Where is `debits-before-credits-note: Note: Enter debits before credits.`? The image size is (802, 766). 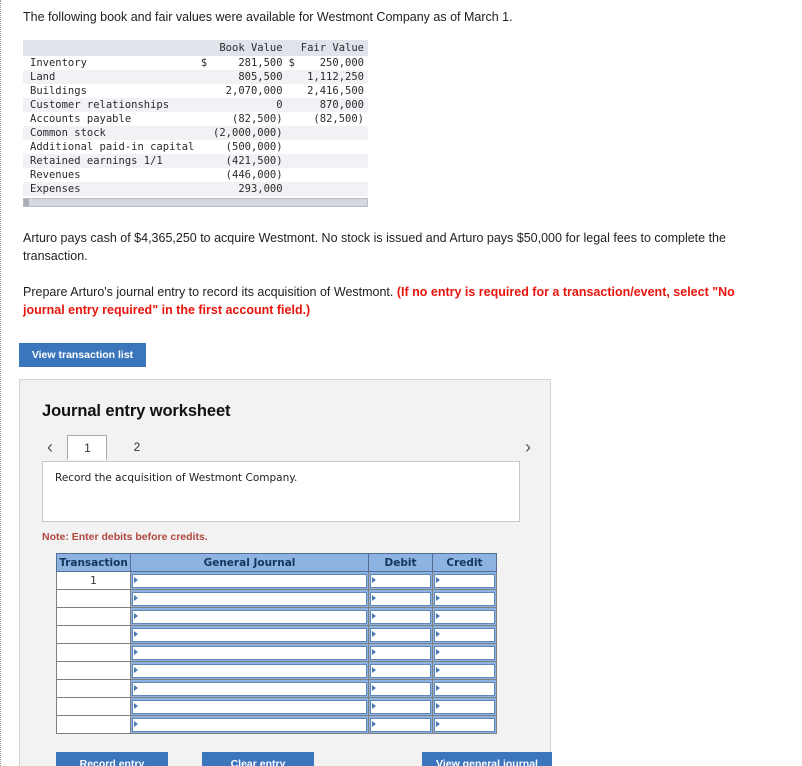
debits-before-credits-note: Note: Enter debits before credits. is located at coordinates (125, 537).